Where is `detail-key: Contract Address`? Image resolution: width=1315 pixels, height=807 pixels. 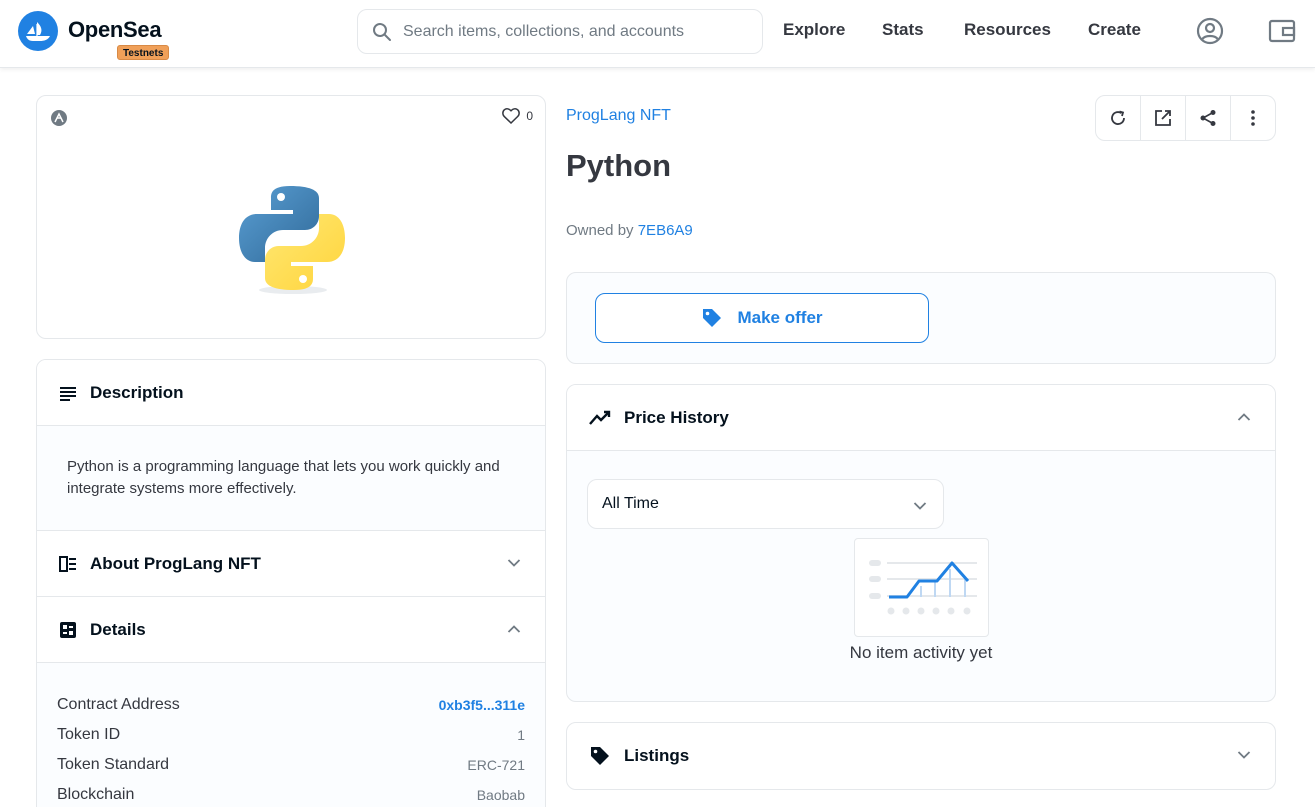
detail-key: Contract Address is located at coordinates (118, 704).